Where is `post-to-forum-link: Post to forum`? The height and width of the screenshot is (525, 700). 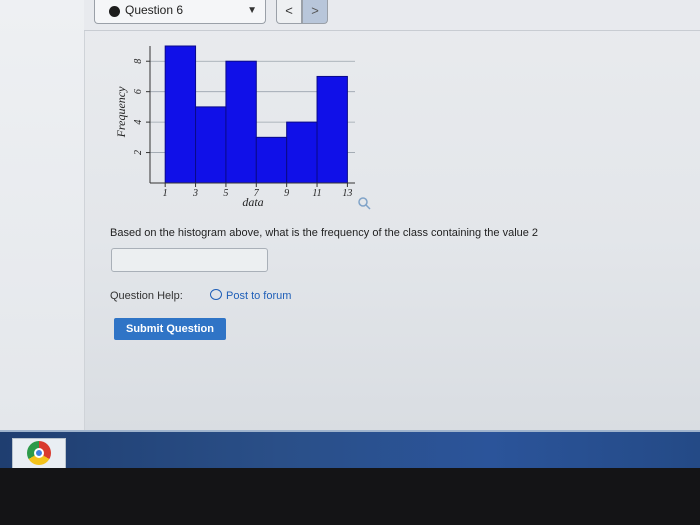
post-to-forum-link: Post to forum is located at coordinates (250, 295).